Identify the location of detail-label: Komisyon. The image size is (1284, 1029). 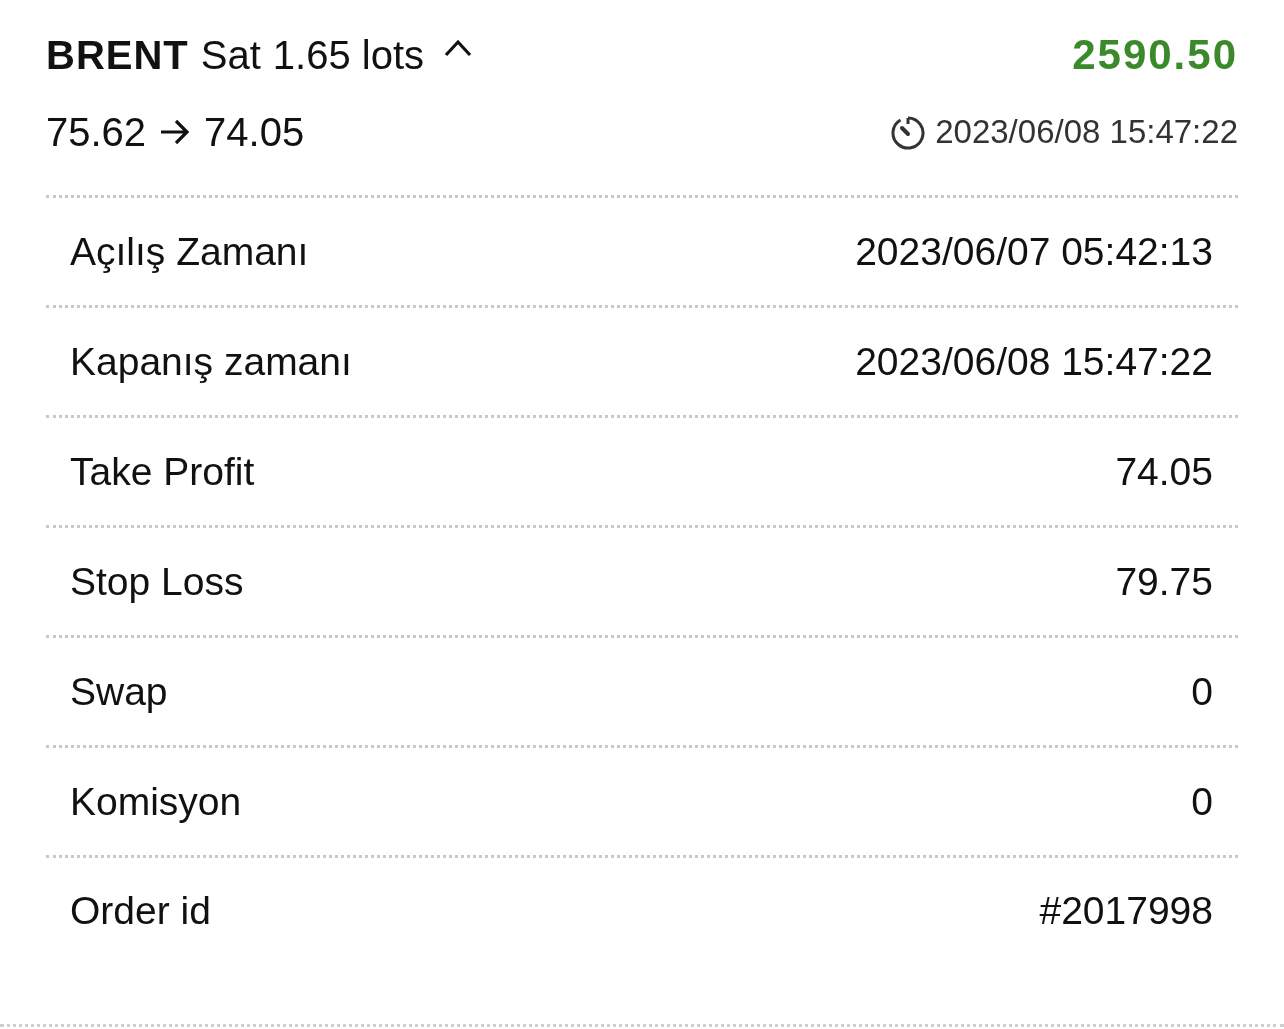
(156, 801).